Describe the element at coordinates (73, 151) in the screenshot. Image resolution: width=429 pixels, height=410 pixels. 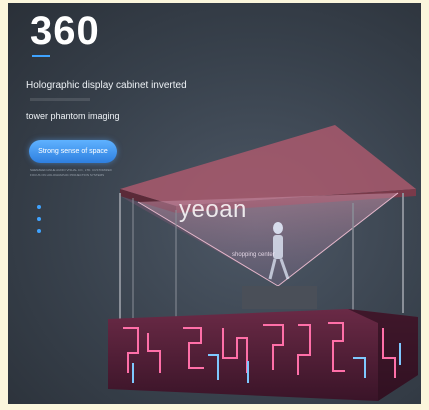
I see `feature-badge: Strong sense of space` at that location.